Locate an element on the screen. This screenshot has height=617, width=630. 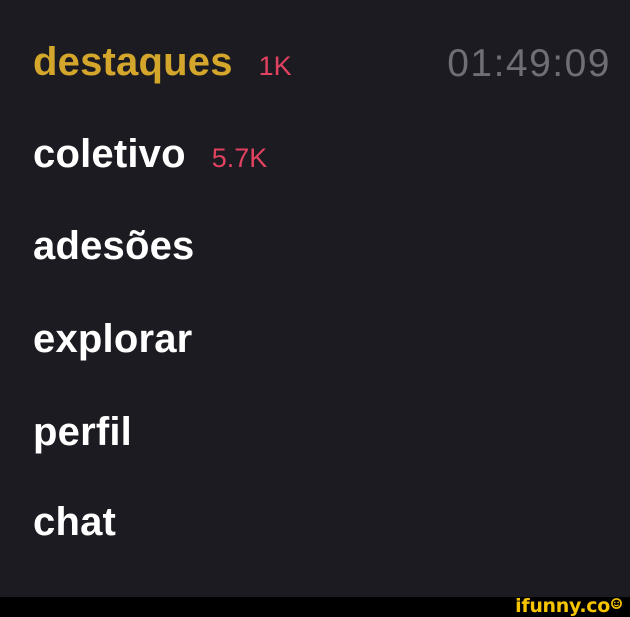
menu-item-label: explorar is located at coordinates (113, 339).